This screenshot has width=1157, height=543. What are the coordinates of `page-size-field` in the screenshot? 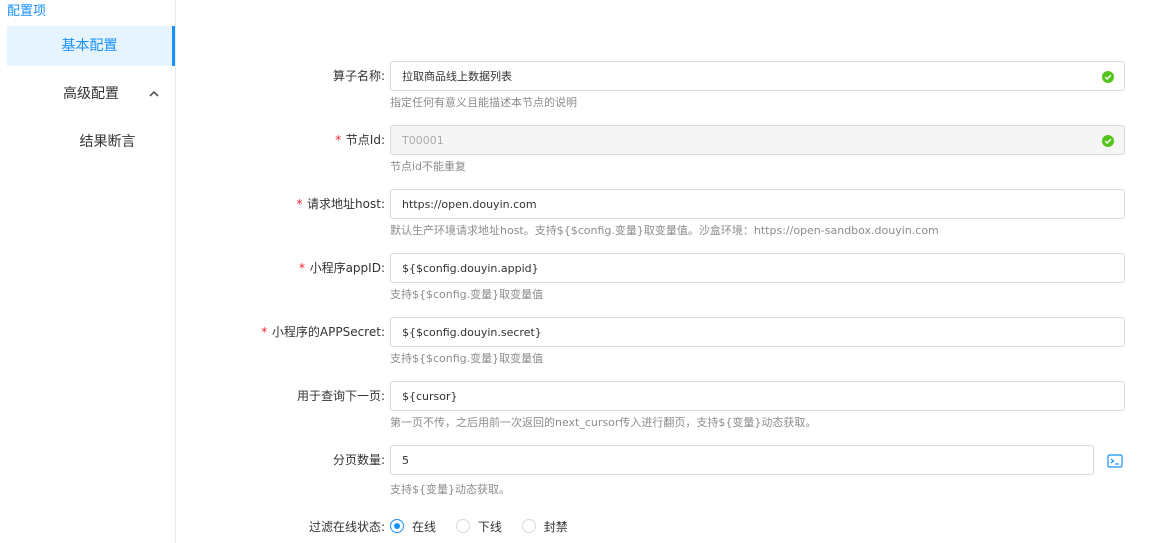 It's located at (742, 460).